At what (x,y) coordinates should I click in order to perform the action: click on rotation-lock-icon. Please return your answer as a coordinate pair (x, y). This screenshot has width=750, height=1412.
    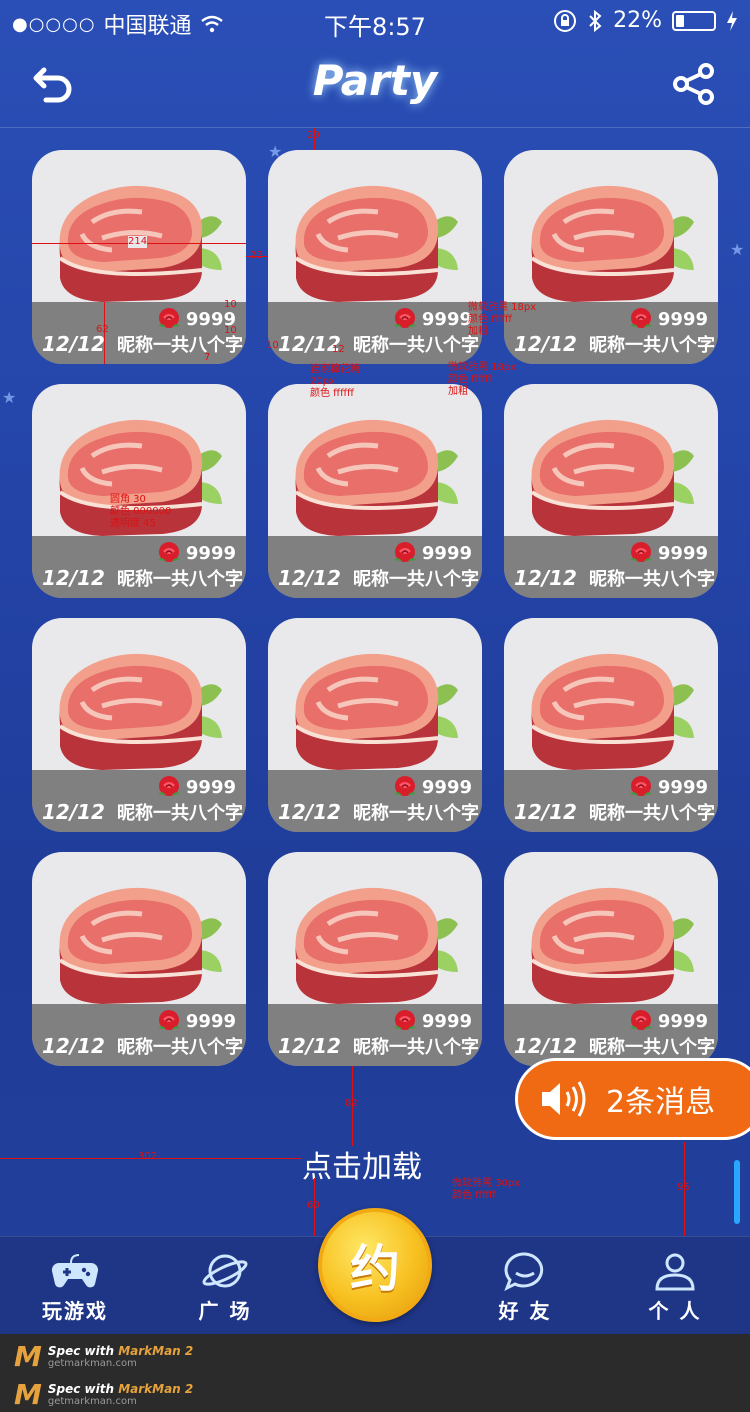
    Looking at the image, I should click on (565, 20).